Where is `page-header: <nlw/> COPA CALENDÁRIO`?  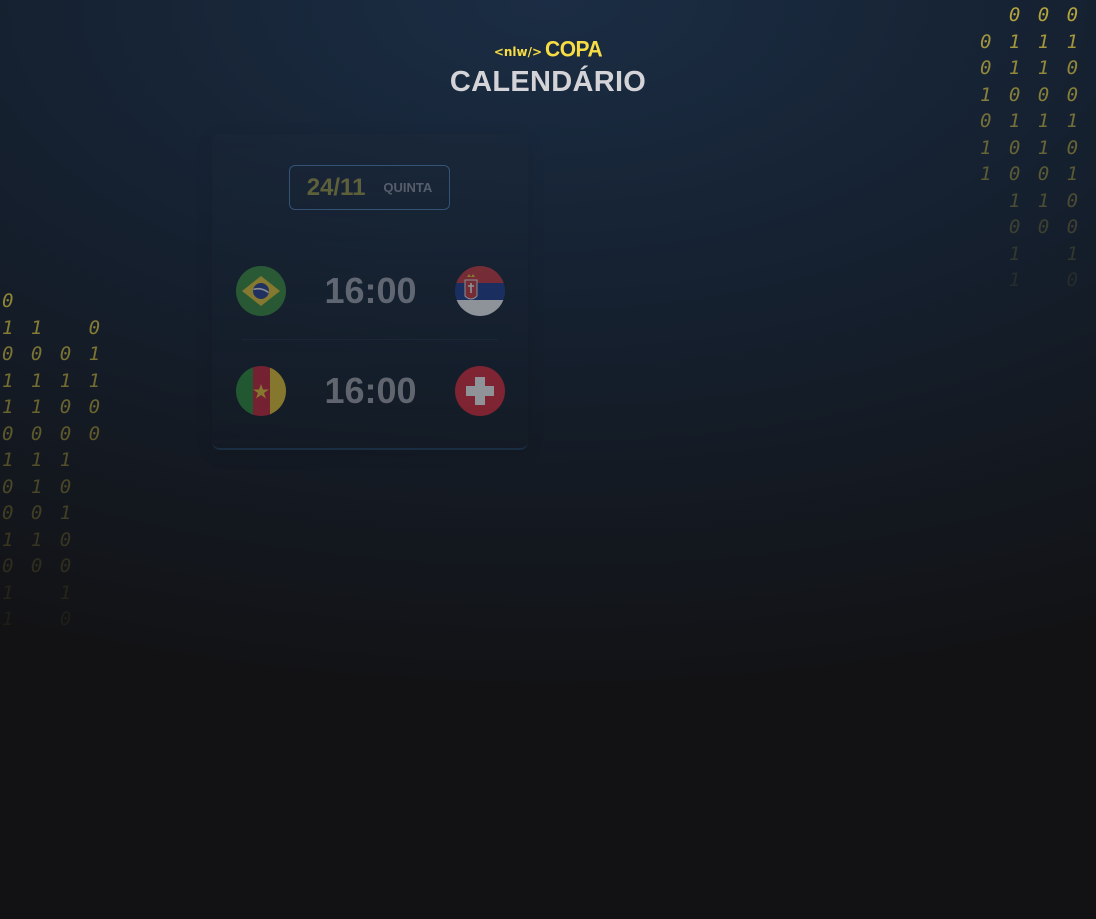 page-header: <nlw/> COPA CALENDÁRIO is located at coordinates (548, 68).